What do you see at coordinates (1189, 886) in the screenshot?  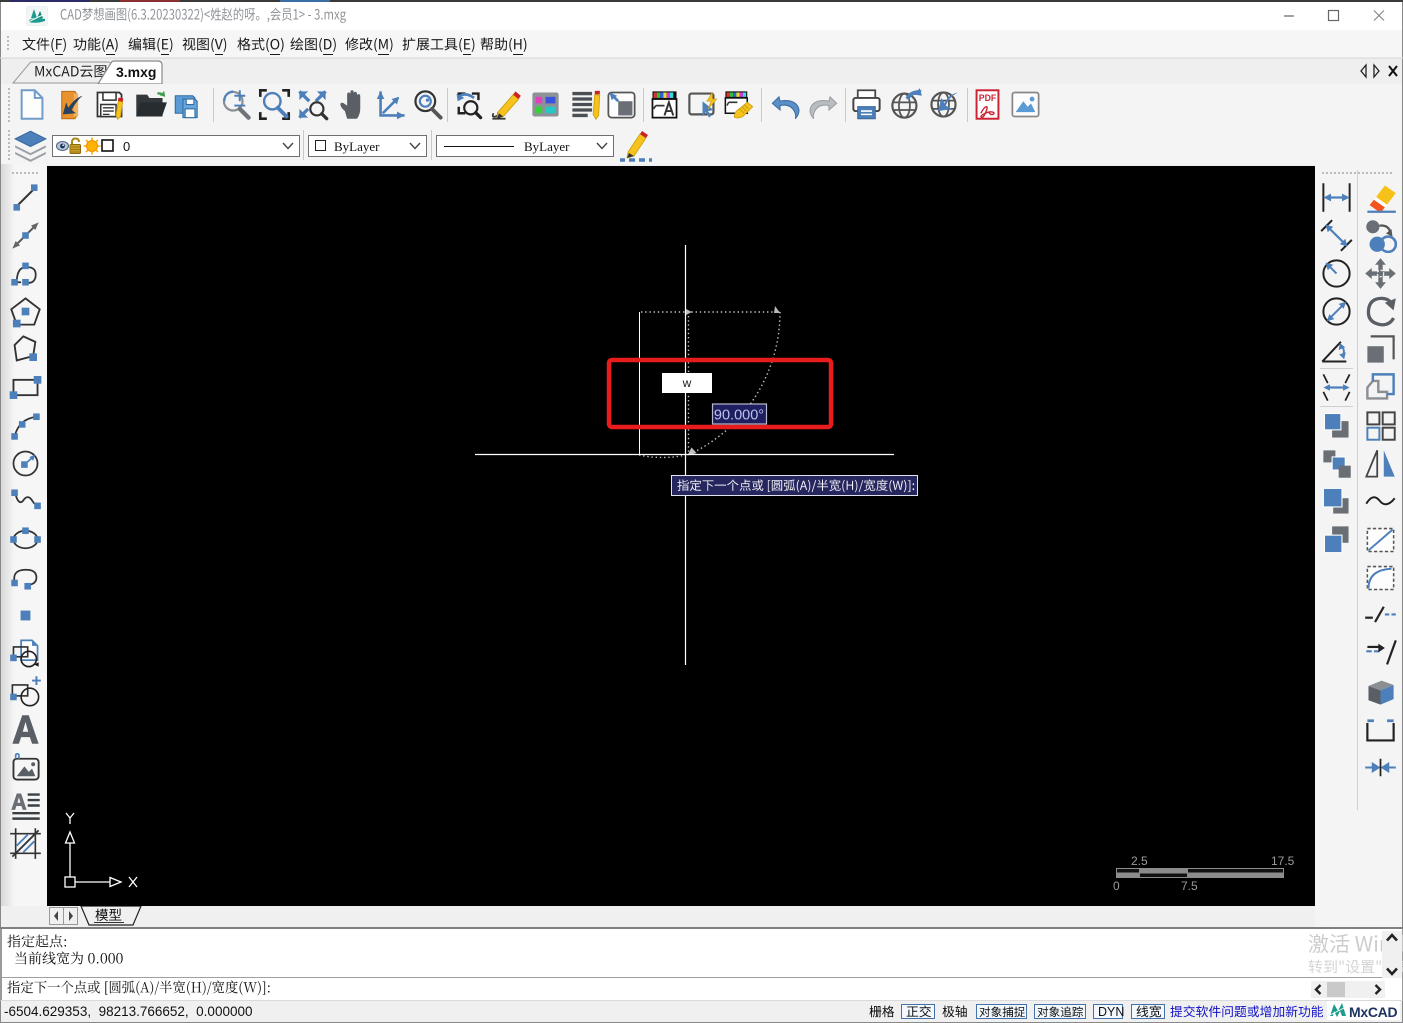 I see `svg-text: 7.5` at bounding box center [1189, 886].